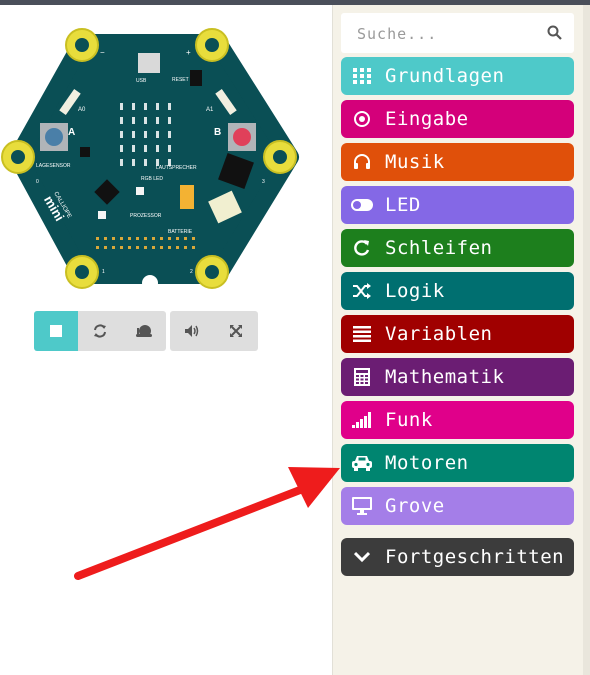  What do you see at coordinates (457, 506) in the screenshot?
I see `category-grove: Grove` at bounding box center [457, 506].